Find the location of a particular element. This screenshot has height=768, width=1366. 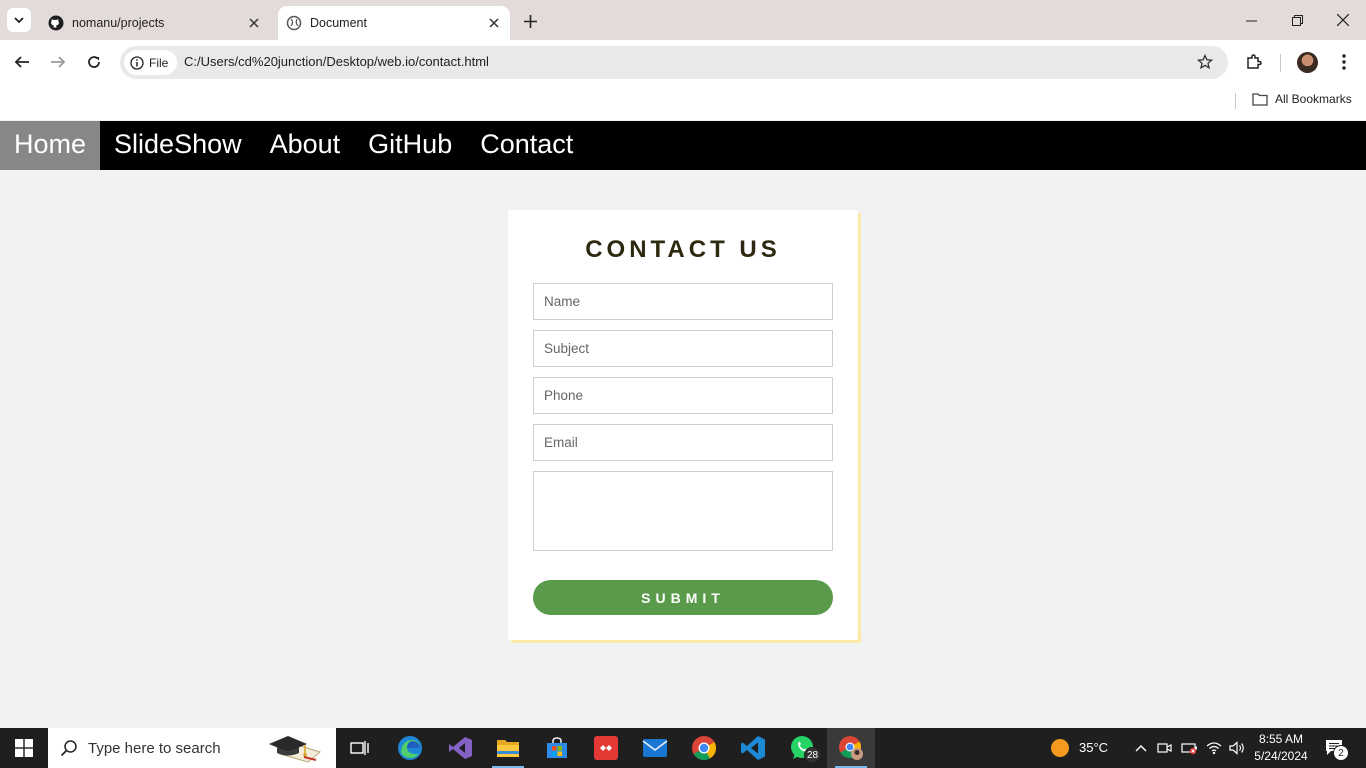

globe-icon is located at coordinates (294, 23).